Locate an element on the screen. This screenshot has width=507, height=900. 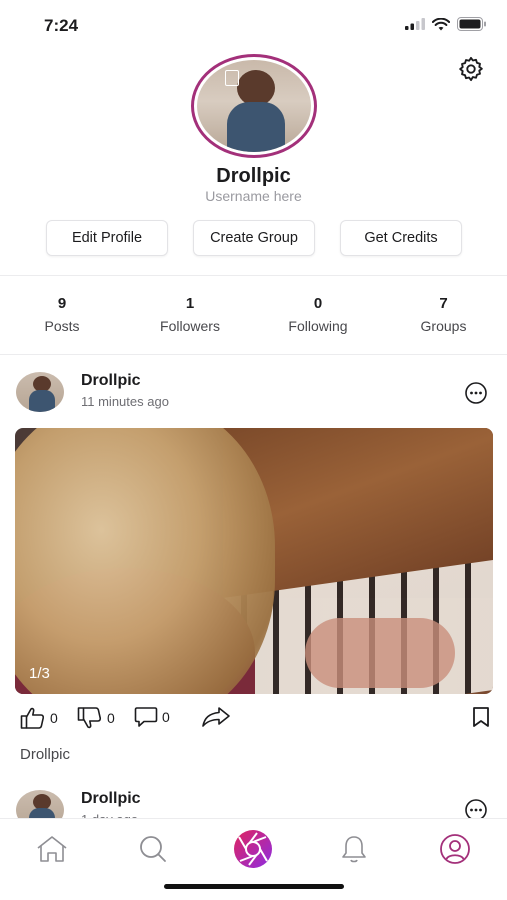
stat-label: Groups is located at coordinates (443, 326).